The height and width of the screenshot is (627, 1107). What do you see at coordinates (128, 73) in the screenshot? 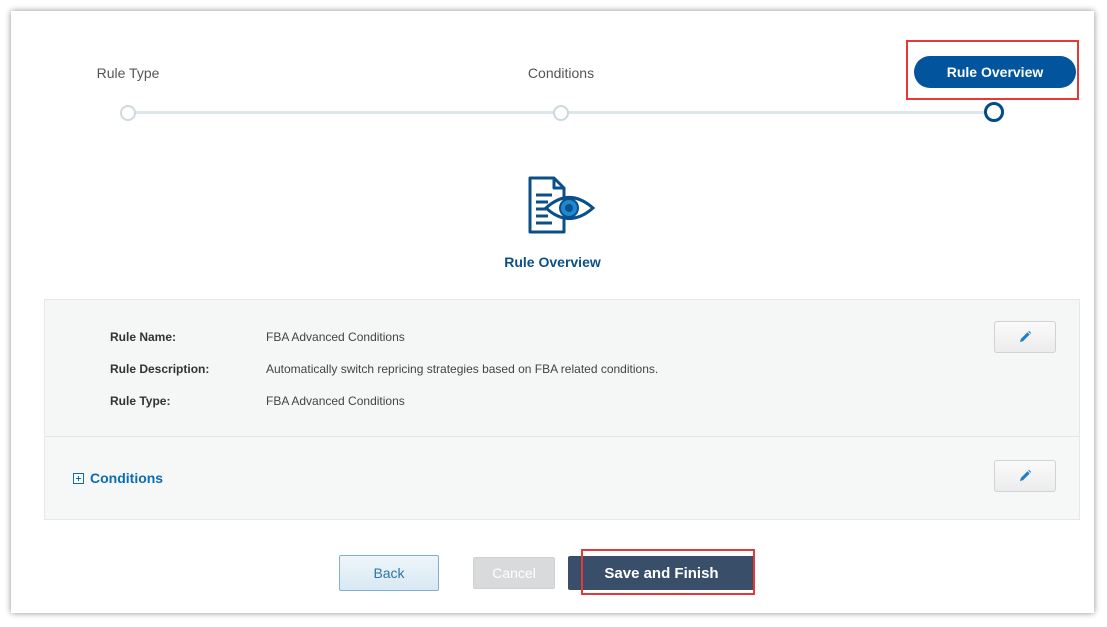
I see `step-rule-type-label: Rule Type` at bounding box center [128, 73].